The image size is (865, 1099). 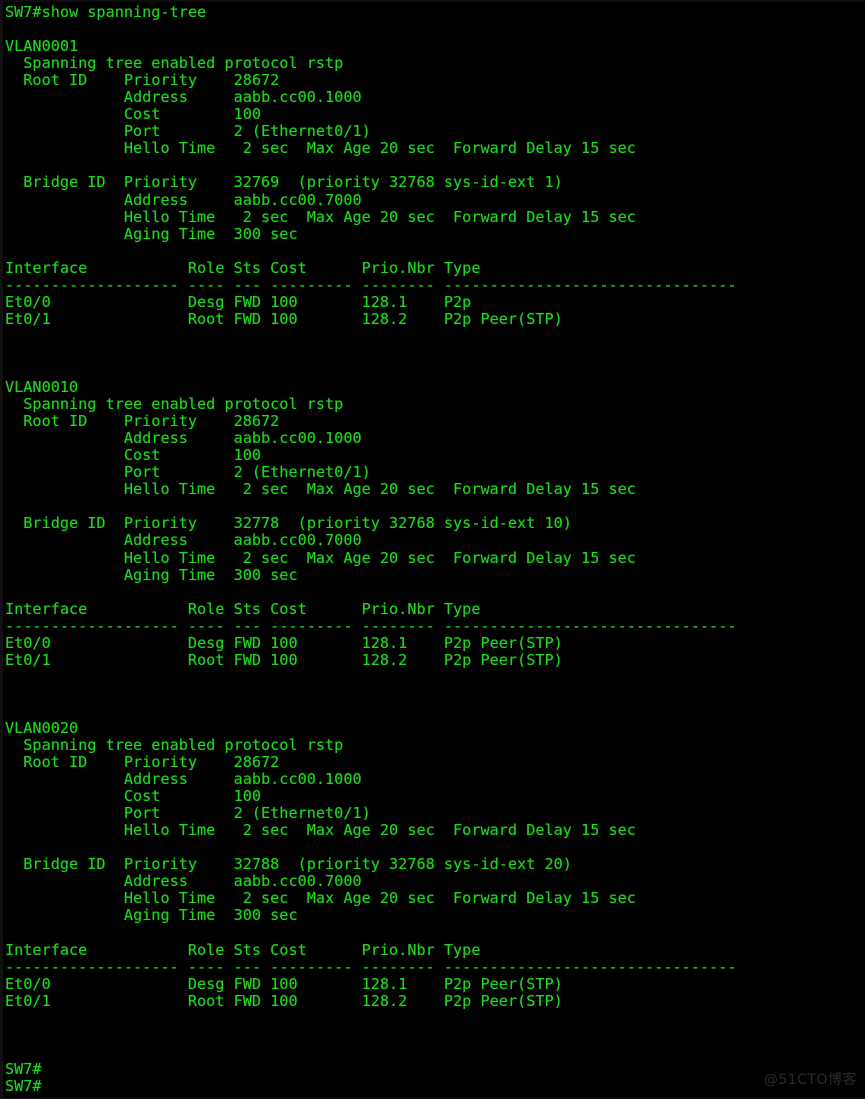 What do you see at coordinates (106, 12) in the screenshot?
I see `terminal-line: SW7#show spanning-tree` at bounding box center [106, 12].